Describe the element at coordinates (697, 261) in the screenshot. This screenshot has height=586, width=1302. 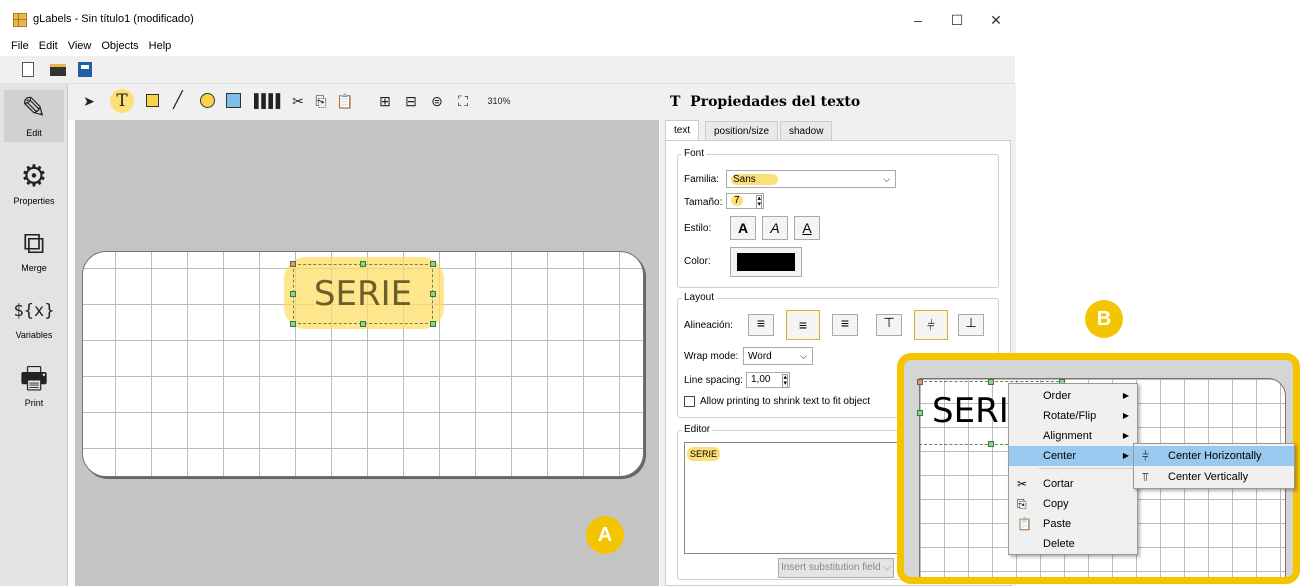
I see `color-label: Color:` at that location.